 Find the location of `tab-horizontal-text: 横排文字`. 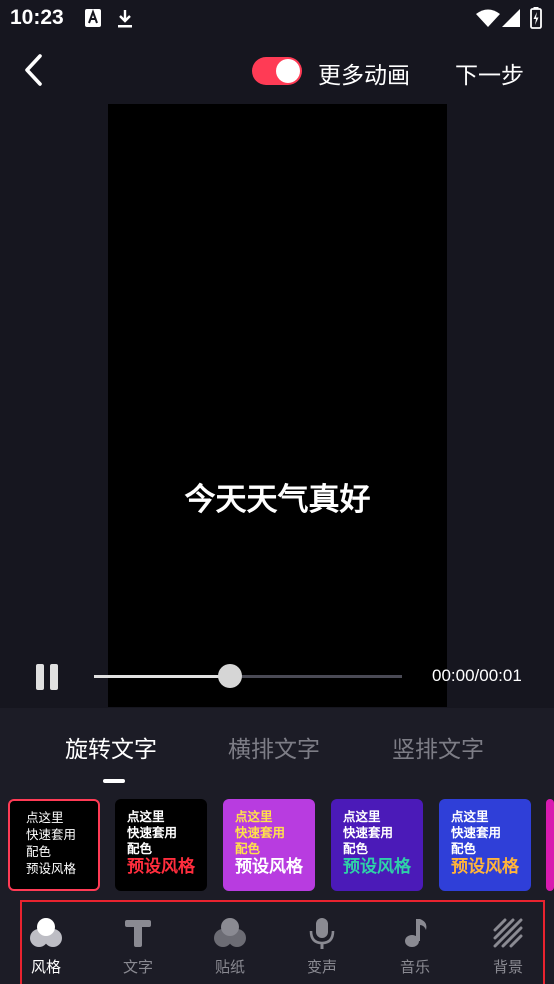

tab-horizontal-text: 横排文字 is located at coordinates (274, 747).